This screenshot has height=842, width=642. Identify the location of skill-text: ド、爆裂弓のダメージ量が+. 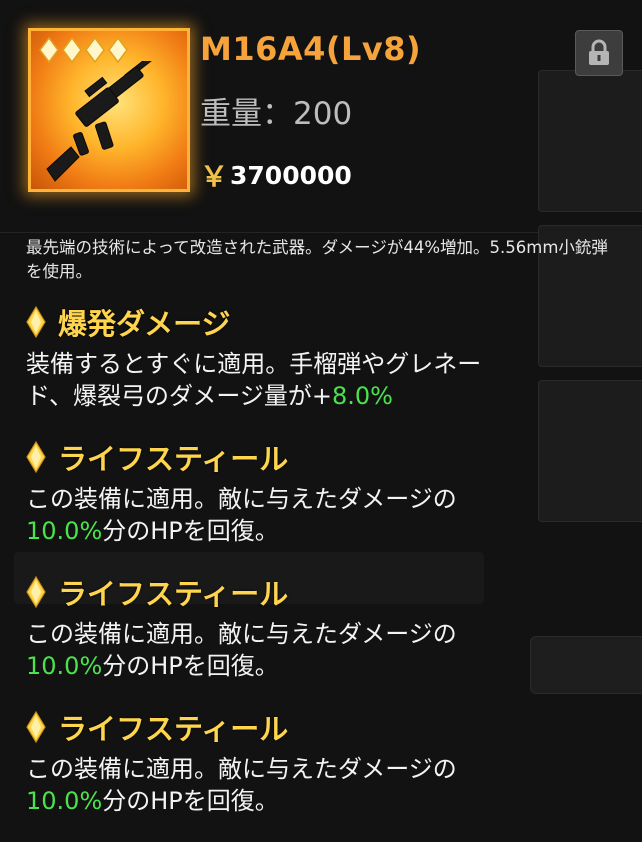
(179, 396).